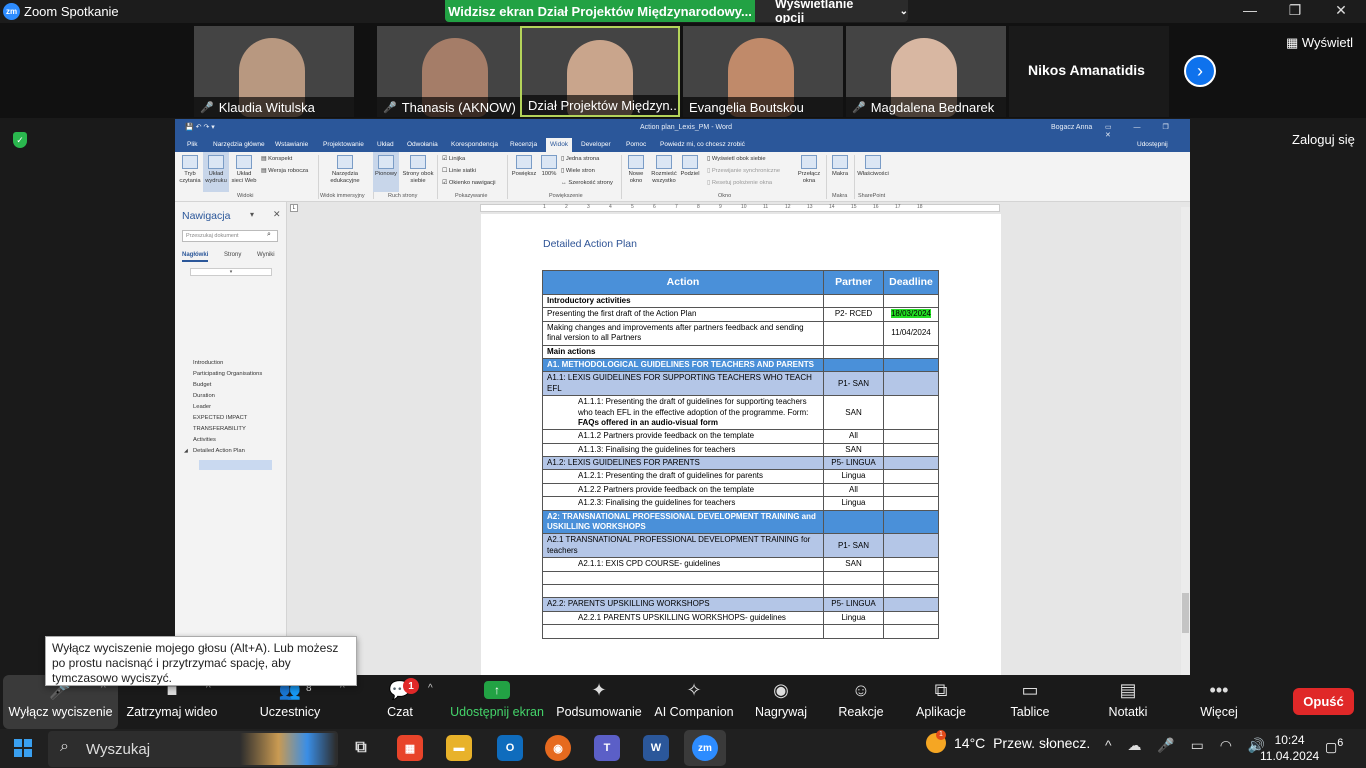 This screenshot has width=1366, height=768. What do you see at coordinates (809, 170) in the screenshot?
I see `switch-windows-button: Przełącz okna` at bounding box center [809, 170].